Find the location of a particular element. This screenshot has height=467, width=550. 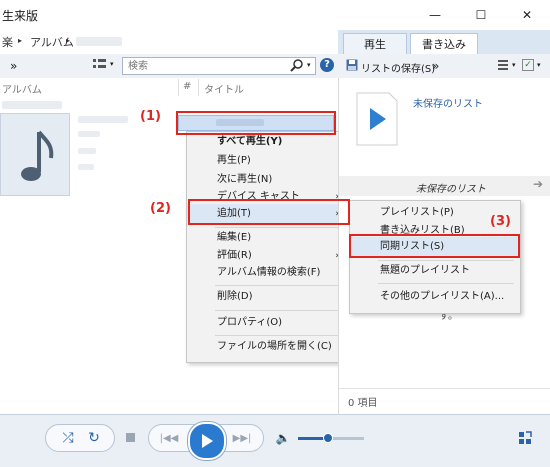

menu-item-find-album-info: アルバム情報の検索(F) is located at coordinates (268, 273).